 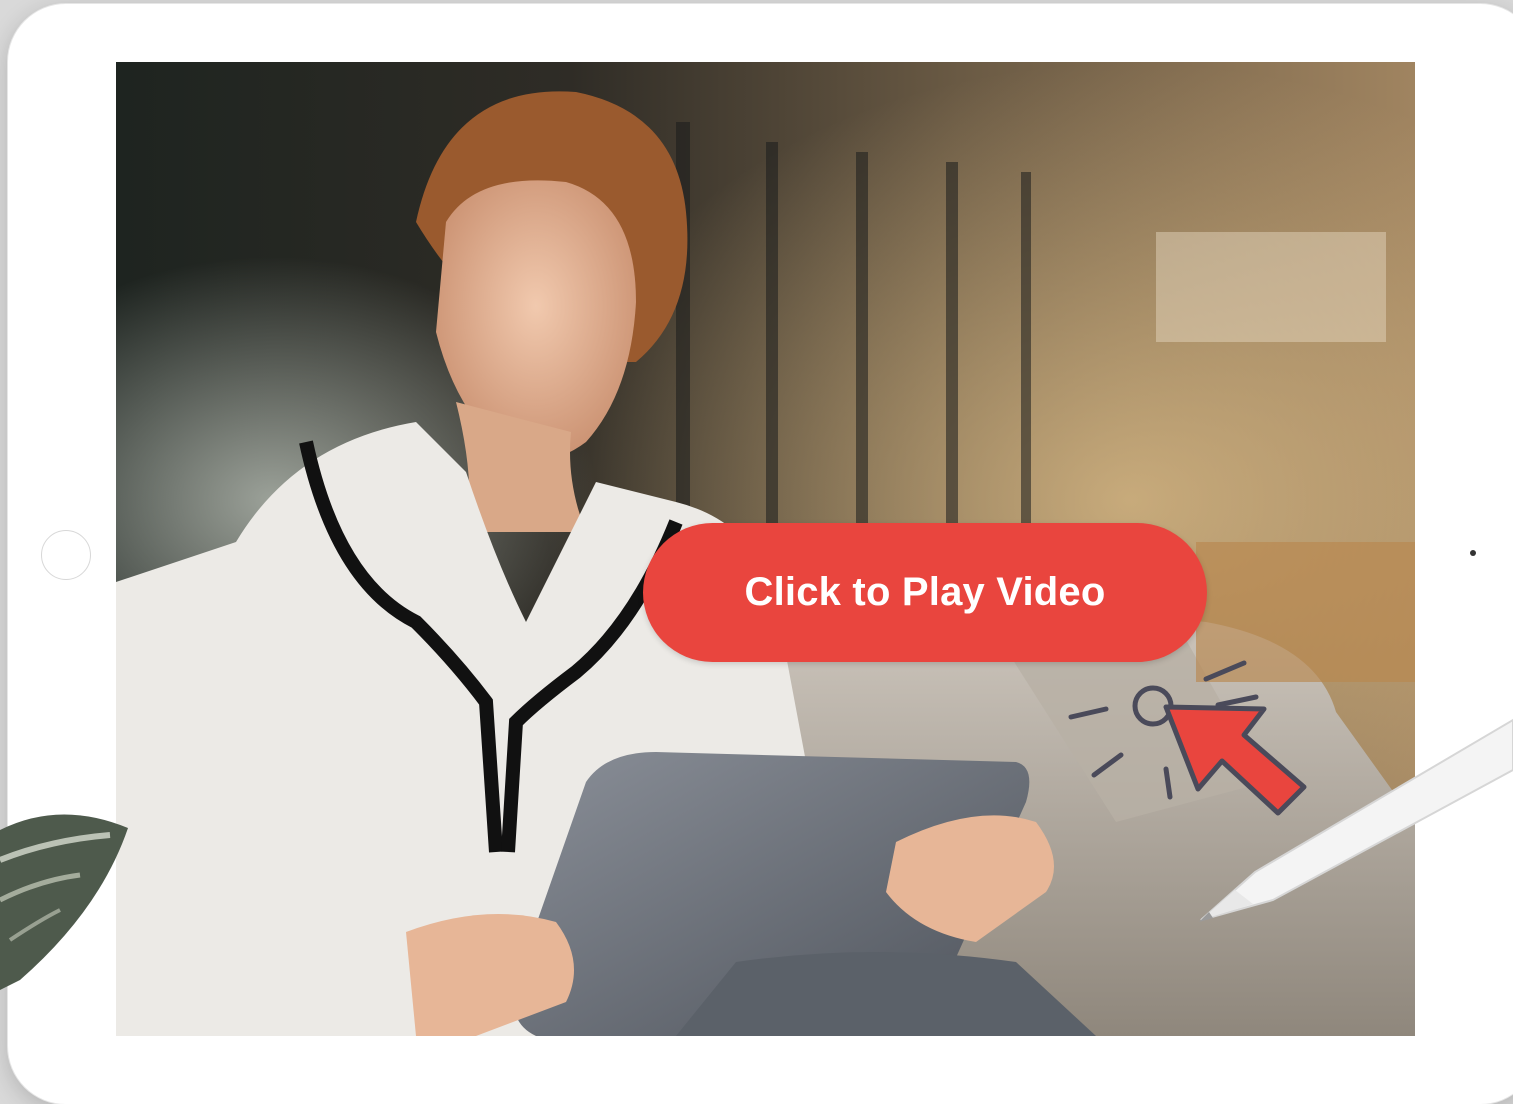 What do you see at coordinates (66, 555) in the screenshot?
I see `home-button` at bounding box center [66, 555].